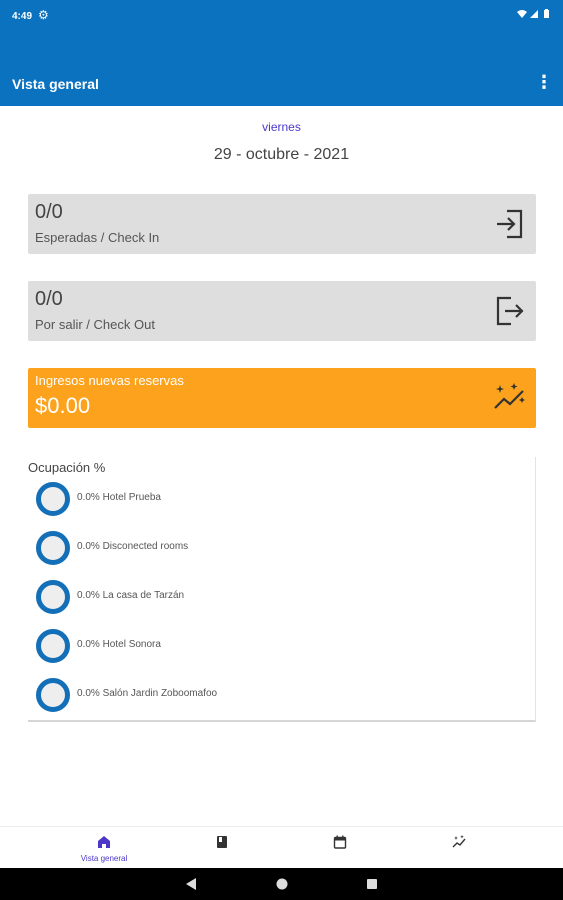 The height and width of the screenshot is (900, 563). Describe the element at coordinates (191, 884) in the screenshot. I see `back-icon` at that location.